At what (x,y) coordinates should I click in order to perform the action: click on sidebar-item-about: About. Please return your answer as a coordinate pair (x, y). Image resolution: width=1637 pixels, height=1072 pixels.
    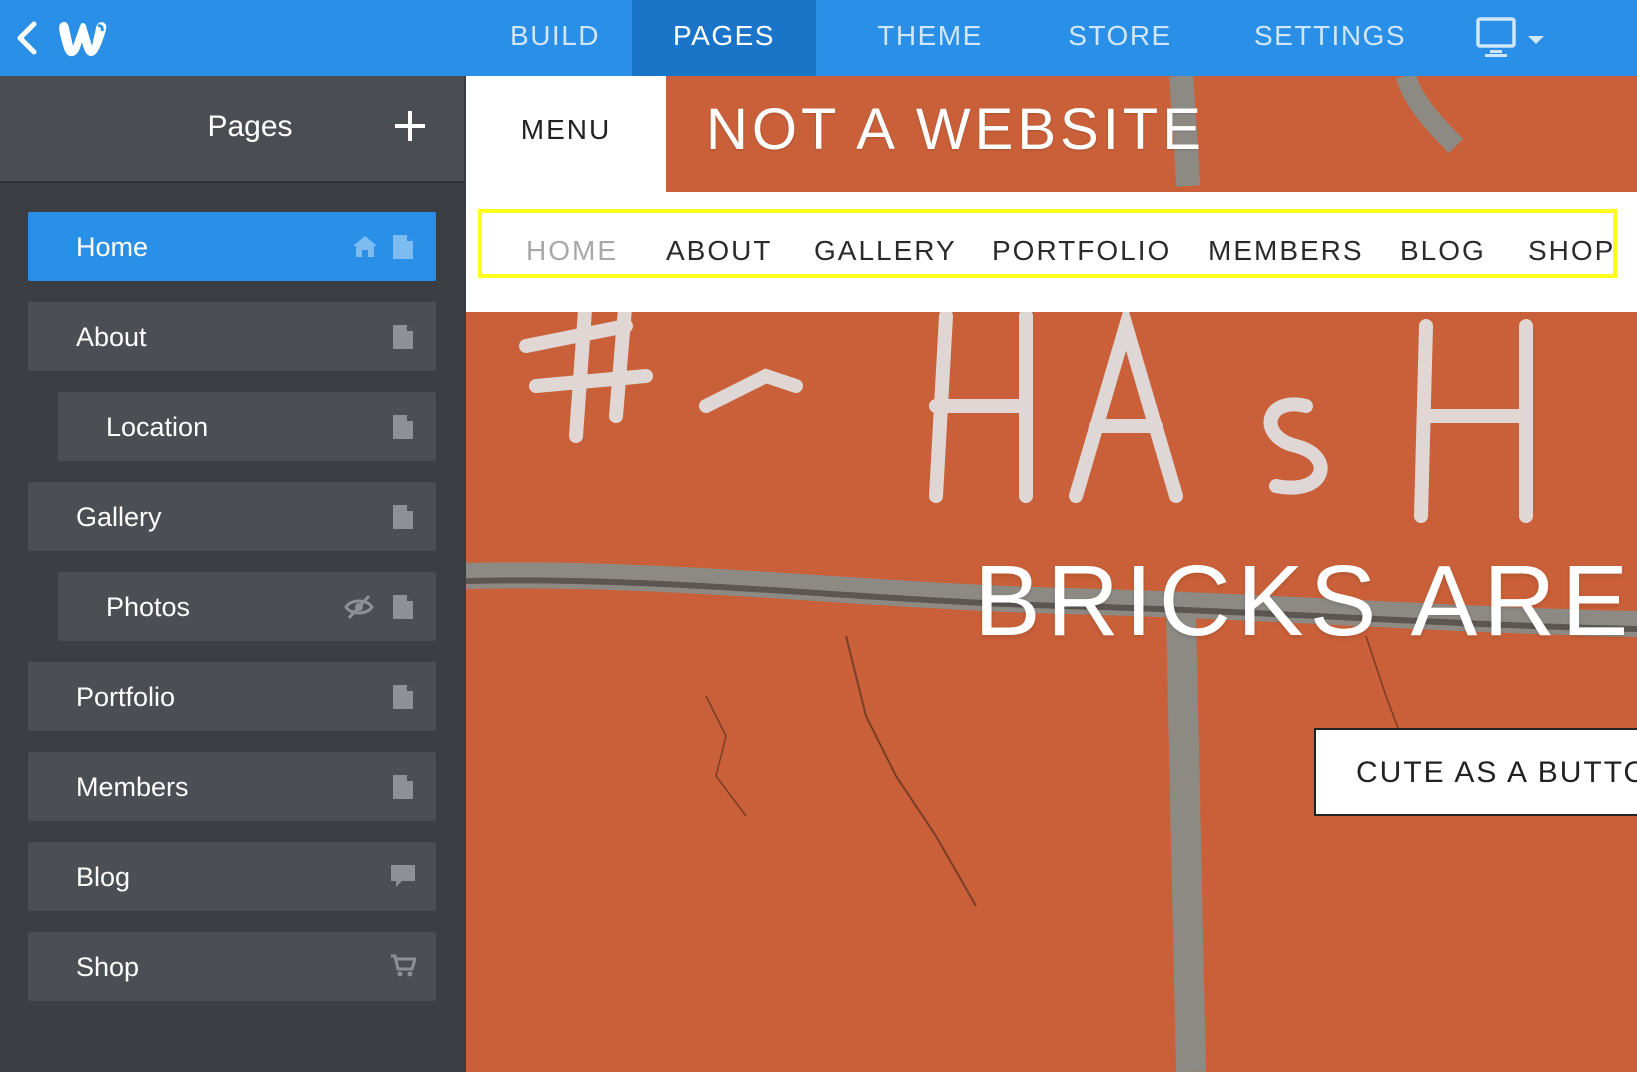
    Looking at the image, I should click on (232, 336).